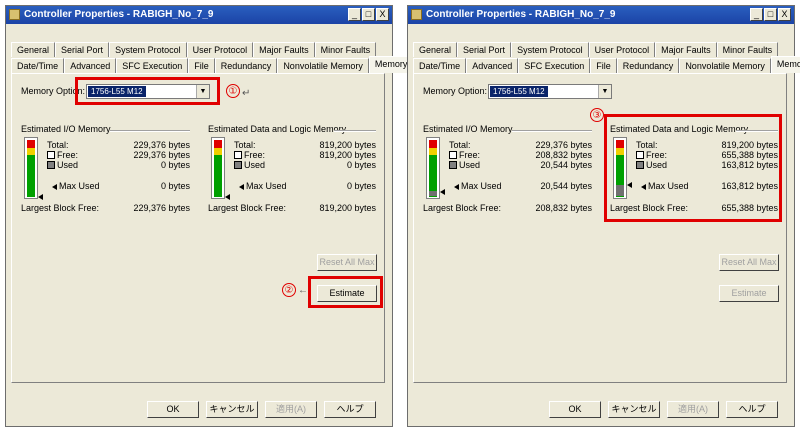 The image size is (800, 432). Describe the element at coordinates (519, 91) in the screenshot. I see `memory-option-value: 1756-L55 M12` at that location.